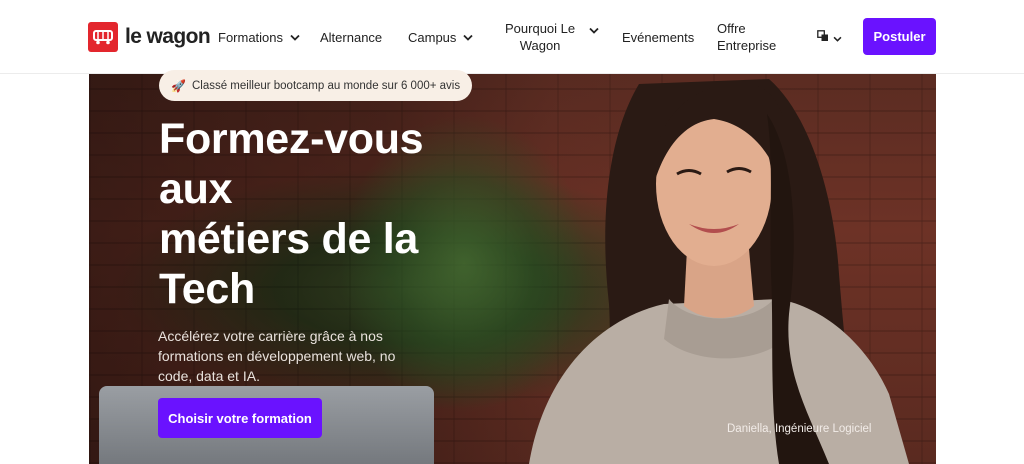 The width and height of the screenshot is (1024, 464). What do you see at coordinates (196, 189) in the screenshot?
I see `headline-line: aux` at bounding box center [196, 189].